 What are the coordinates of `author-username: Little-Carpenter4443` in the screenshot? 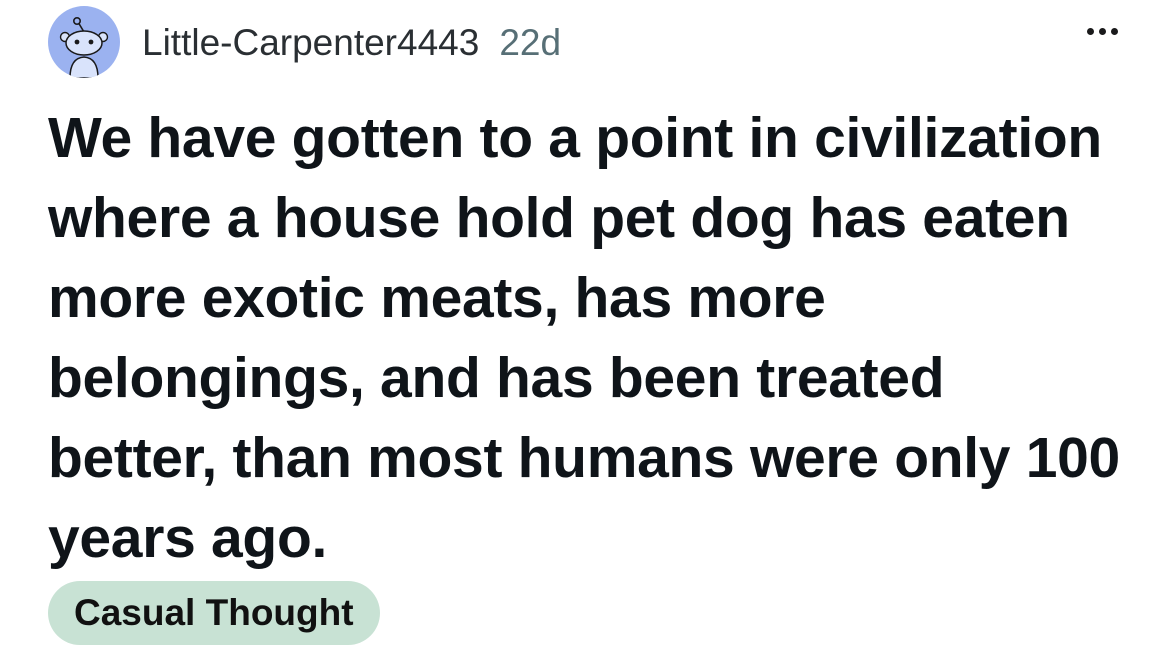 It's located at (310, 42).